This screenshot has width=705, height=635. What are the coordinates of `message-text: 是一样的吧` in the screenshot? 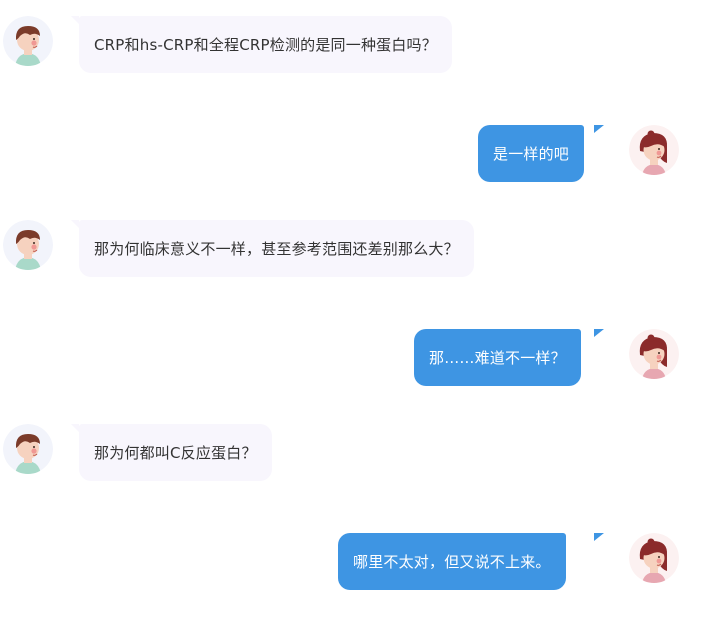 It's located at (531, 154).